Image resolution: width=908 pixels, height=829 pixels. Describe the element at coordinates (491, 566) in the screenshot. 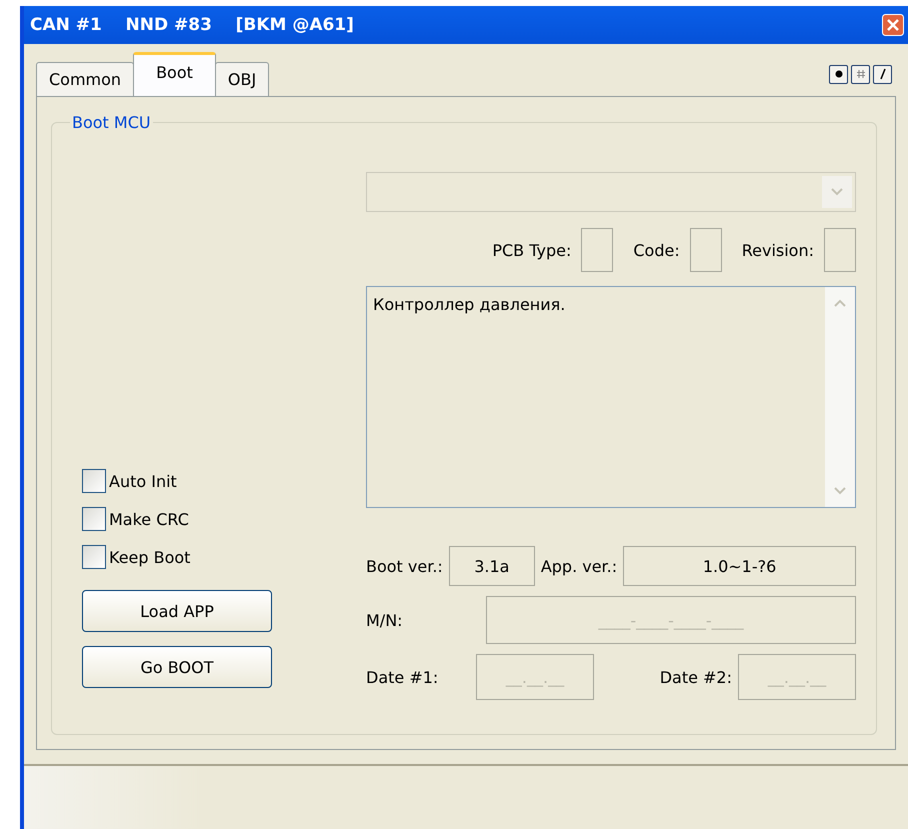

I see `input-field: 3.1a` at that location.